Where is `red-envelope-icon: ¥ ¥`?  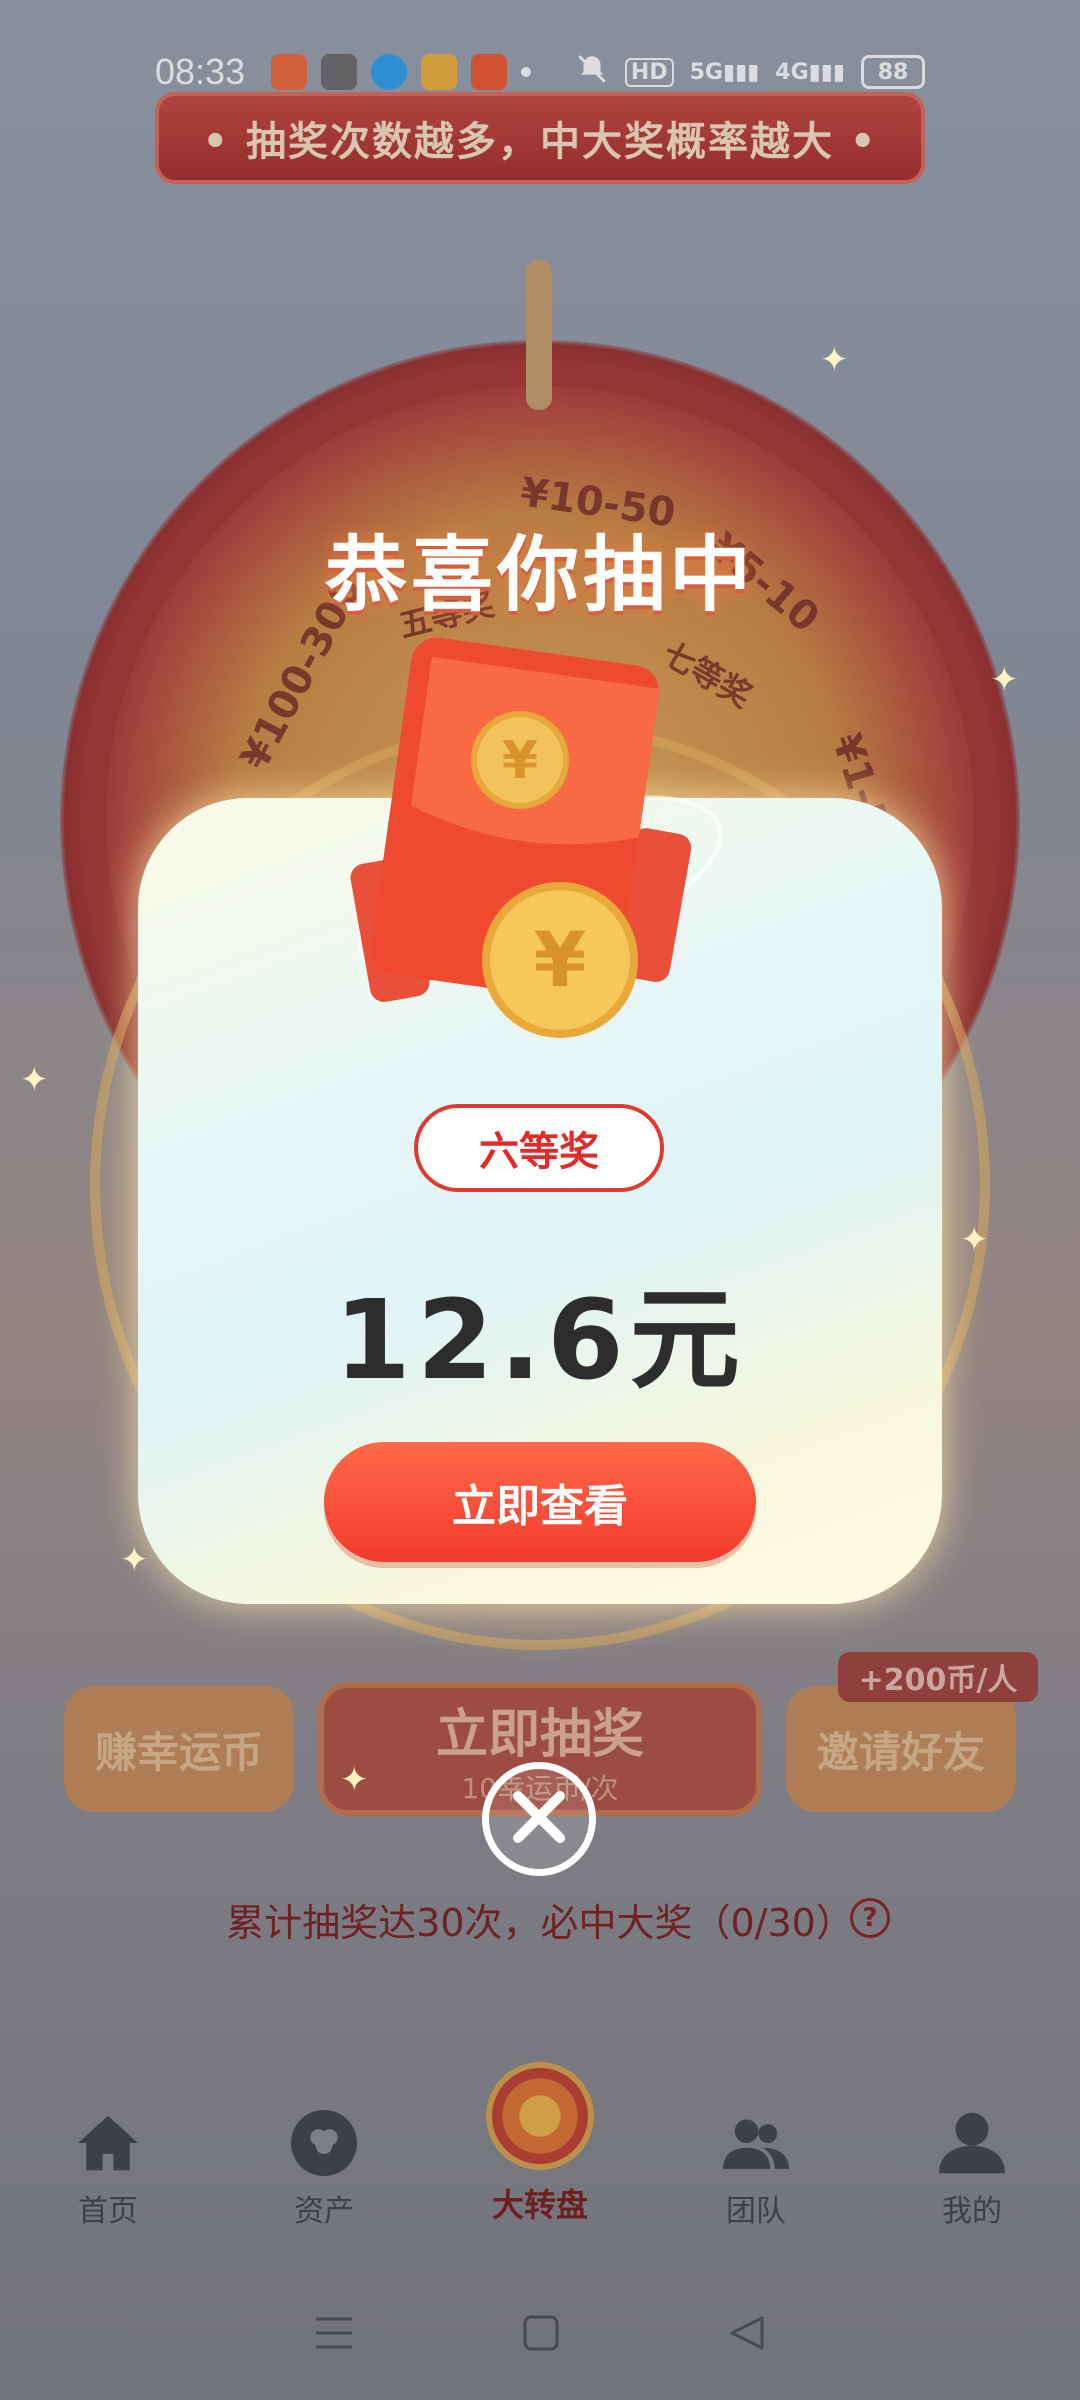
red-envelope-icon: ¥ ¥ is located at coordinates (540, 840).